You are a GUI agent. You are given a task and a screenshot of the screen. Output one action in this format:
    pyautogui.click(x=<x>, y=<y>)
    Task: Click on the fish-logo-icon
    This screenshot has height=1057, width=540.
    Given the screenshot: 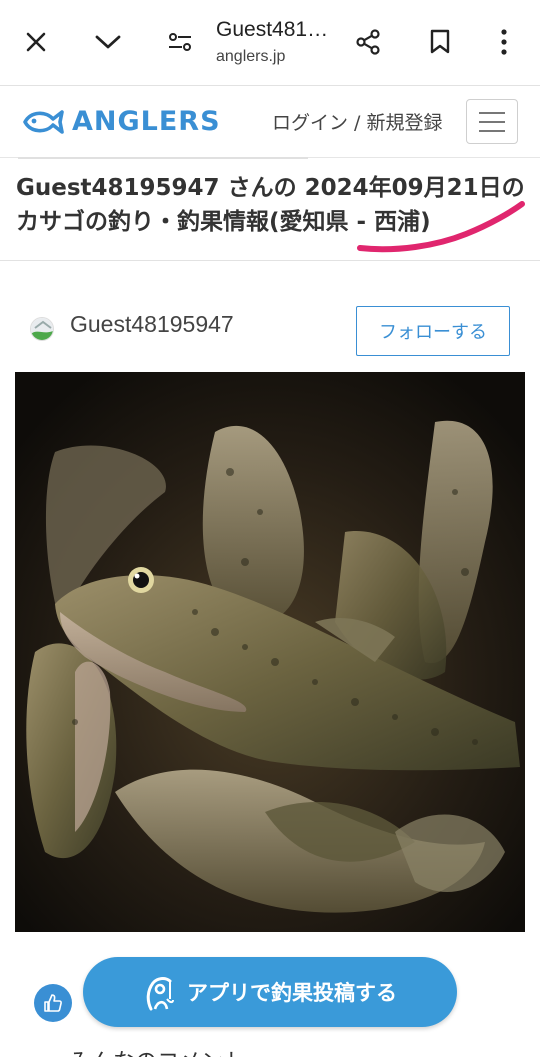 What is the action you would take?
    pyautogui.click(x=43, y=121)
    